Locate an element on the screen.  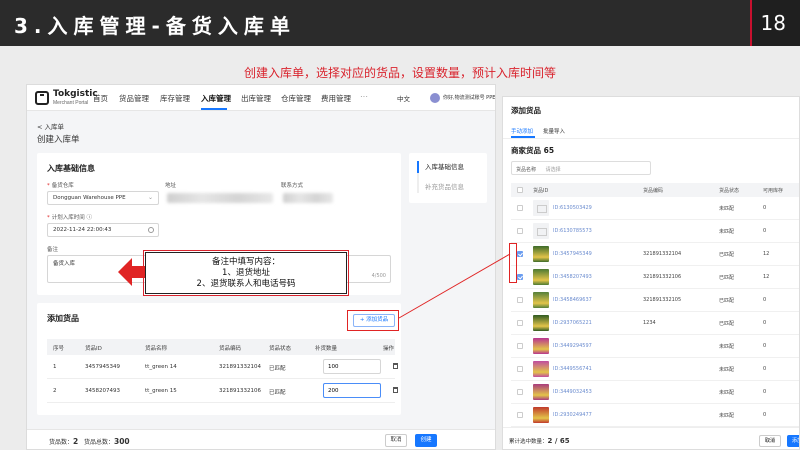
nav-item-inventory: 库存管理 is located at coordinates (175, 98).